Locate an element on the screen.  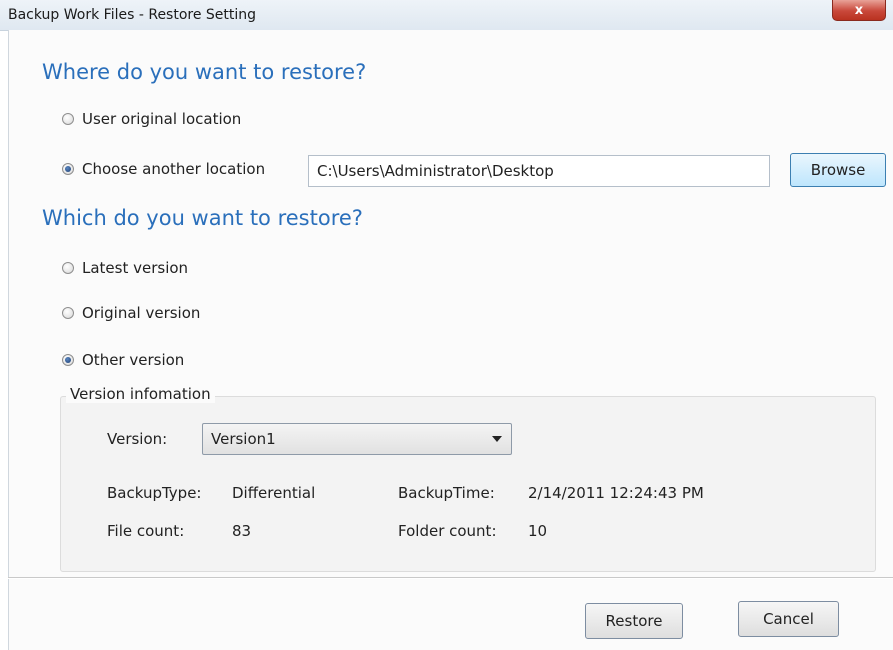
close-button: x is located at coordinates (859, 10).